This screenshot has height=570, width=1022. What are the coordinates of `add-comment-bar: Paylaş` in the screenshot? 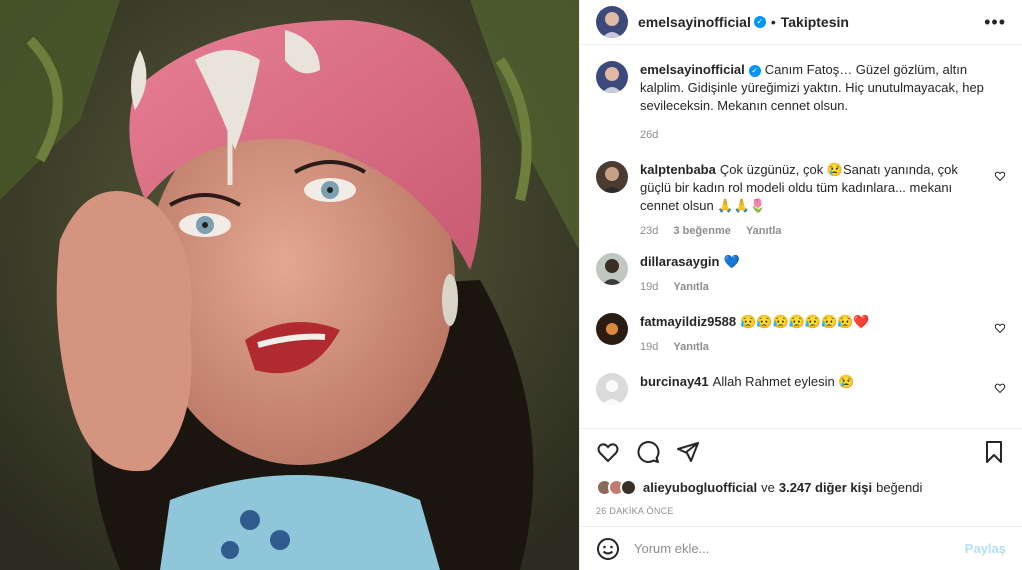 It's located at (801, 548).